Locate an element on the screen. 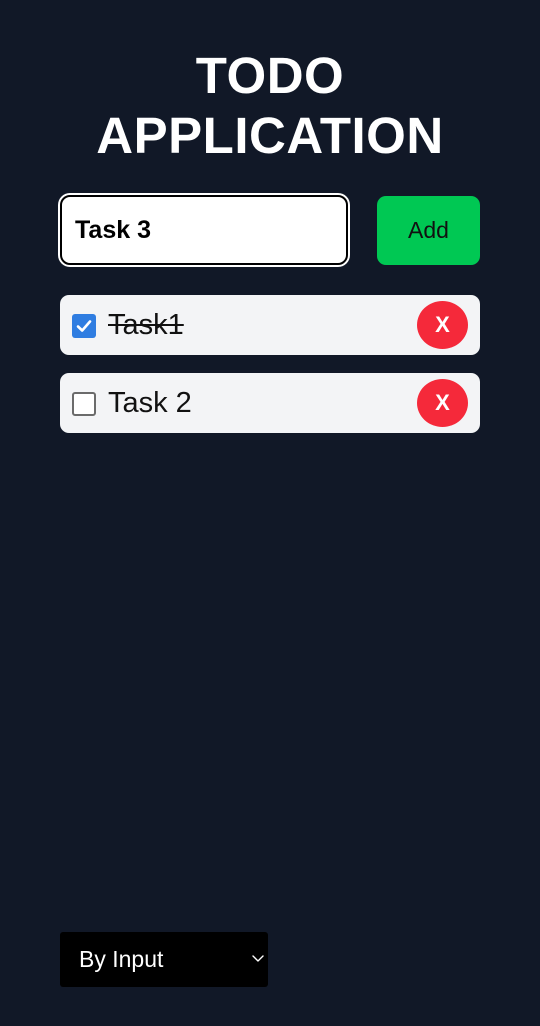  task-label: Task1 is located at coordinates (146, 325).